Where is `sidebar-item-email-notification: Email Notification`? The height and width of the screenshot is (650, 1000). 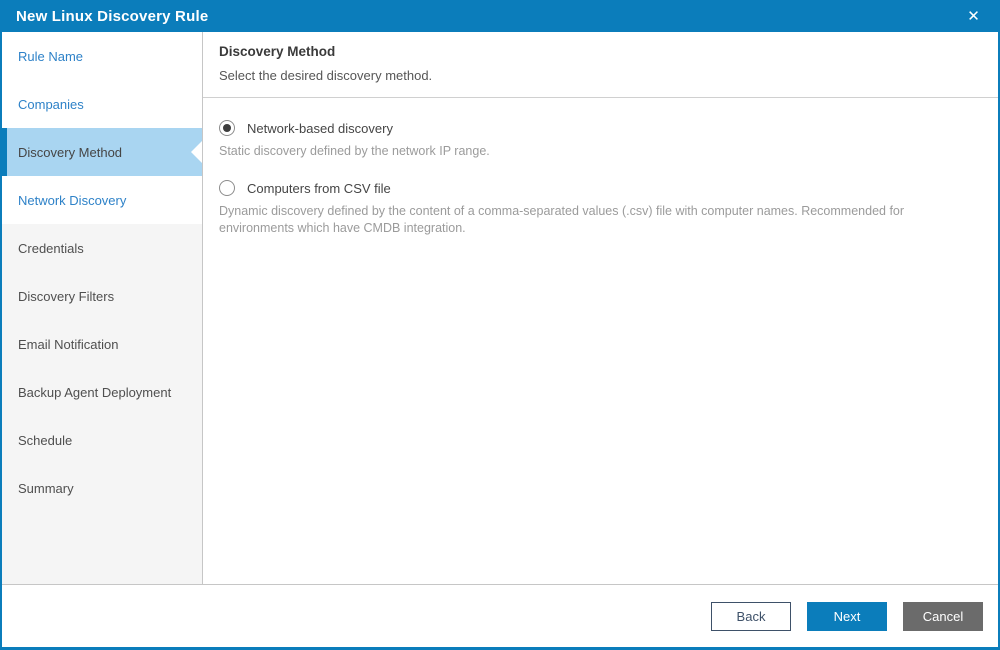 sidebar-item-email-notification: Email Notification is located at coordinates (102, 344).